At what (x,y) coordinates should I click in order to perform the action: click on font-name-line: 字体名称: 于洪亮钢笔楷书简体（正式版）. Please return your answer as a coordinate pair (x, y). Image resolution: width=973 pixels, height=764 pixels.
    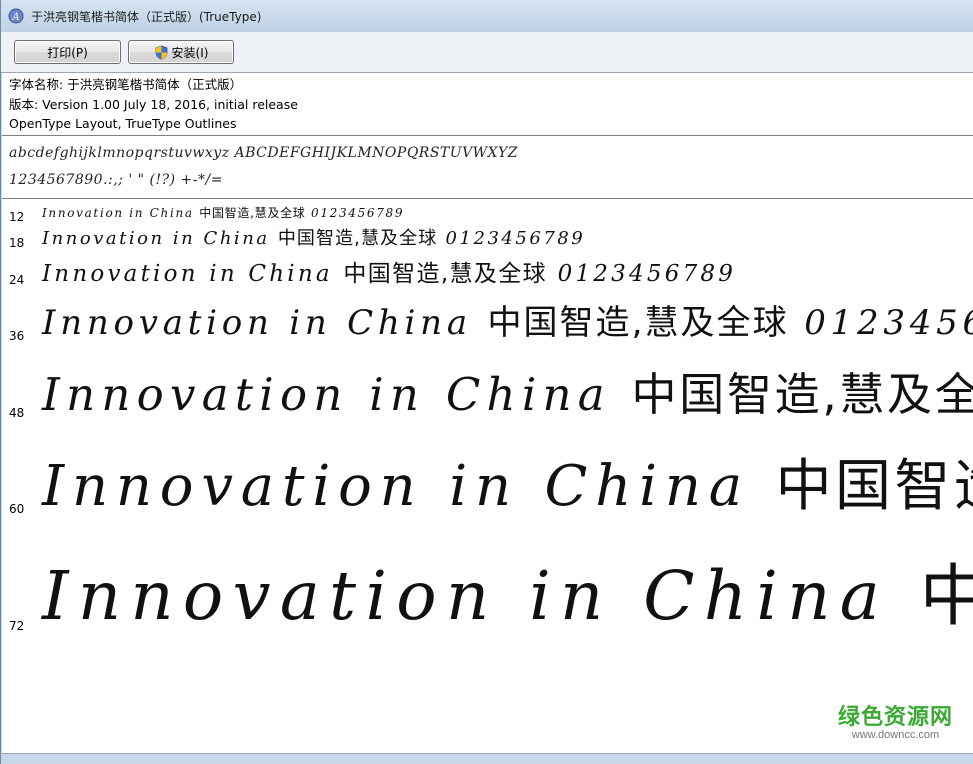
    Looking at the image, I should click on (126, 84).